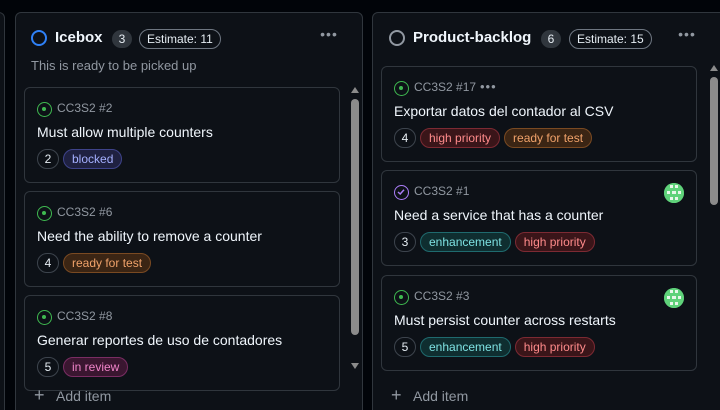 This screenshot has width=720, height=410. Describe the element at coordinates (401, 192) in the screenshot. I see `issue-closed-icon` at that location.